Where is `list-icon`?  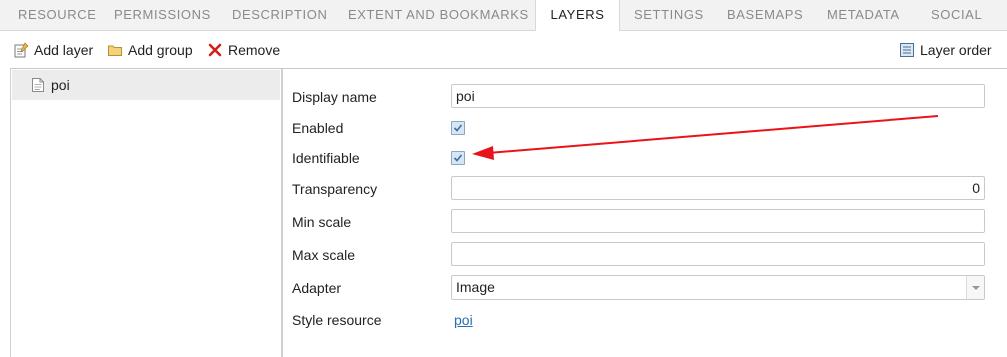
list-icon is located at coordinates (907, 50).